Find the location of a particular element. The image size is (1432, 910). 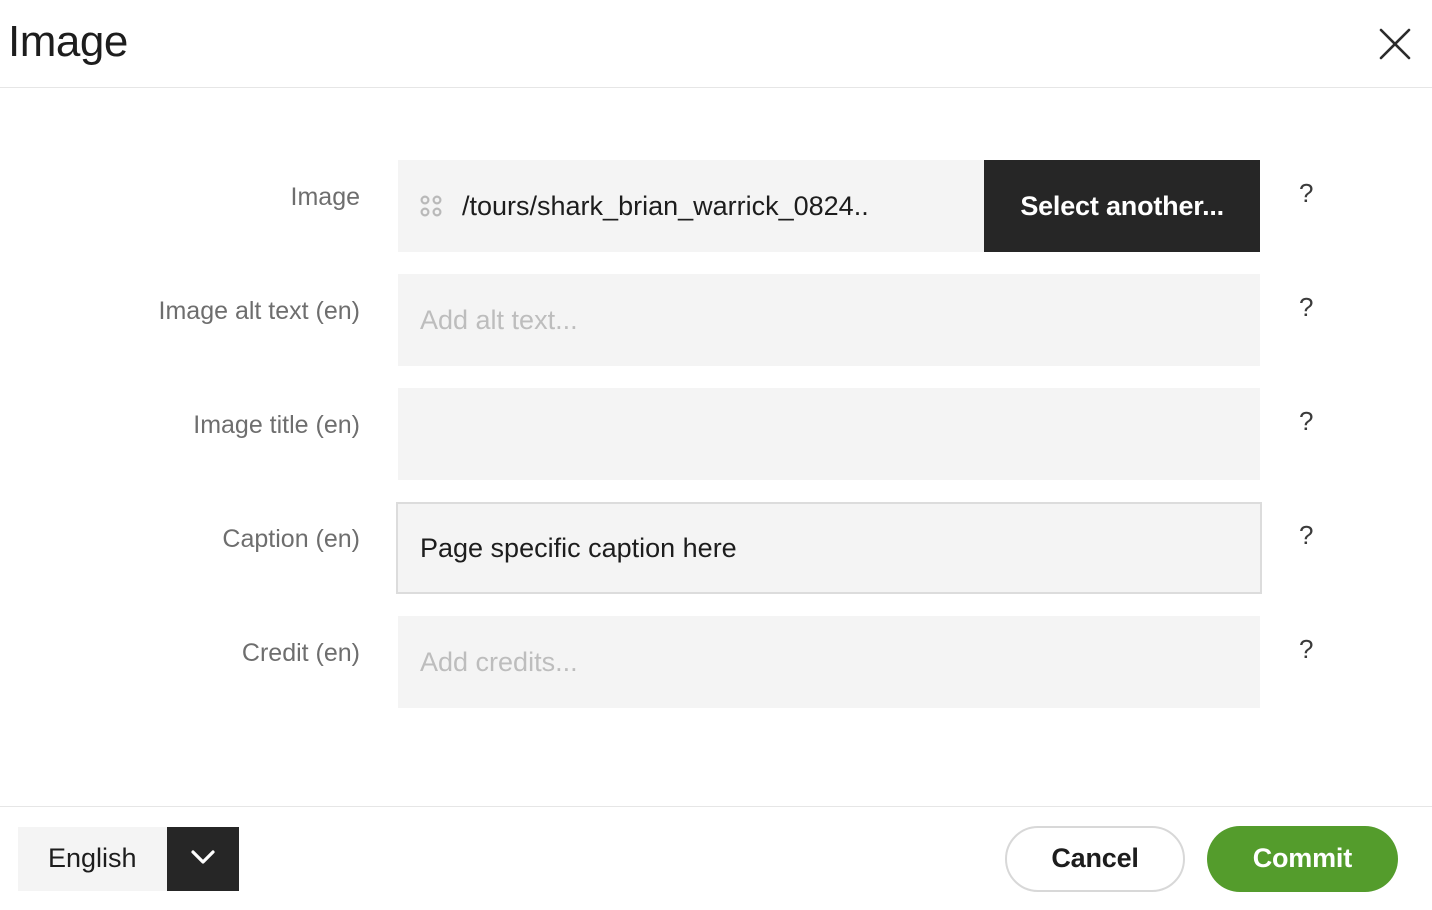

field-label-image: Image is located at coordinates (325, 197).